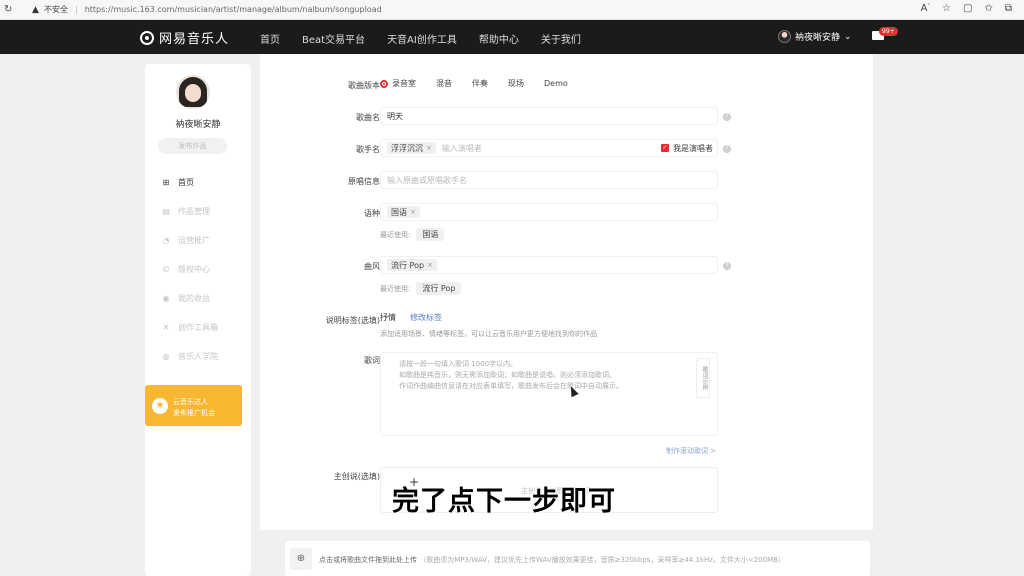 The width and height of the screenshot is (1024, 576). Describe the element at coordinates (488, 334) in the screenshot. I see `desc-hint: 添加适用场景、情绪等标签，可以让云音乐用户更方便地找到你的作品` at that location.